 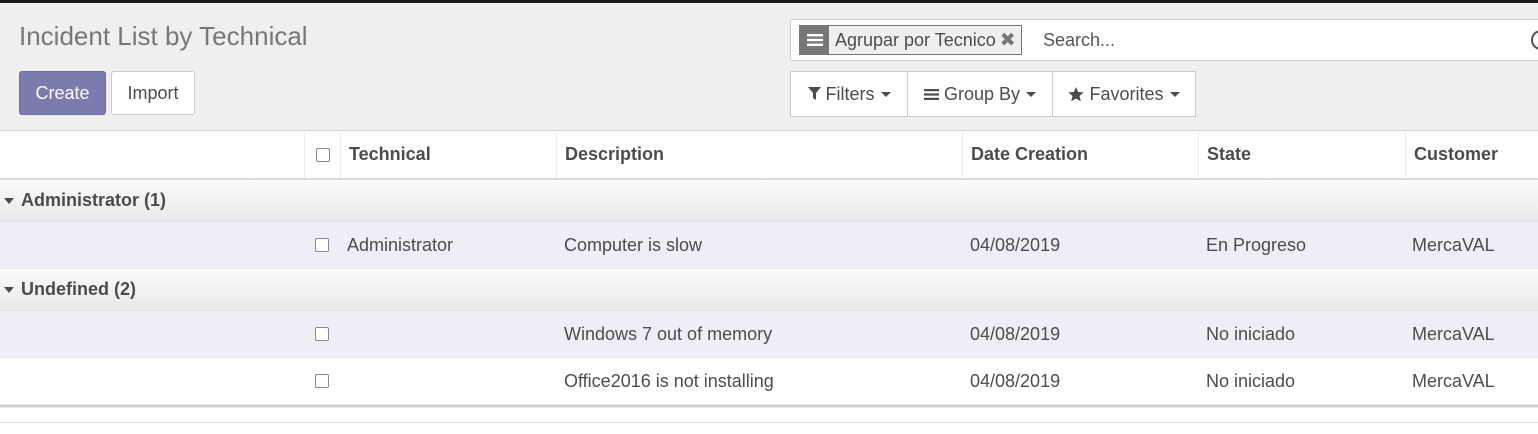 What do you see at coordinates (1273, 40) in the screenshot?
I see `search-input` at bounding box center [1273, 40].